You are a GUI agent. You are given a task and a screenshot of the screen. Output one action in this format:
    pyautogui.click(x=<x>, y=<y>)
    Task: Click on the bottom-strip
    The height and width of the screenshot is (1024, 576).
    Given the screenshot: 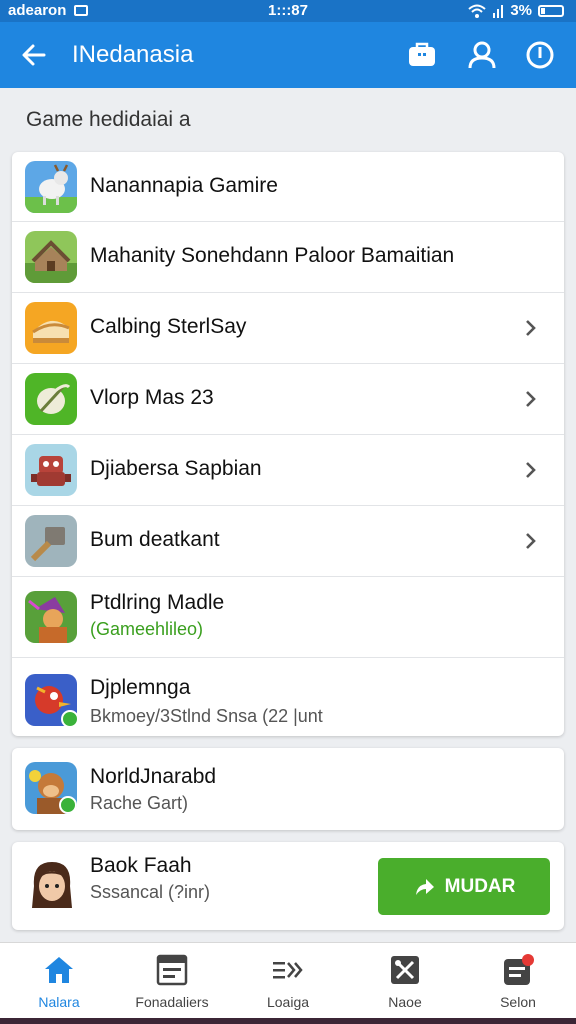 What is the action you would take?
    pyautogui.click(x=288, y=1021)
    